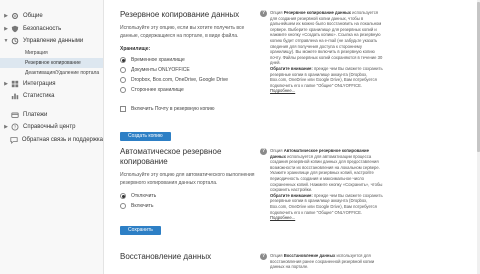 This screenshot has height=274, width=480. Describe the element at coordinates (39, 96) in the screenshot. I see `sidebar-item-label: Статистика` at that location.